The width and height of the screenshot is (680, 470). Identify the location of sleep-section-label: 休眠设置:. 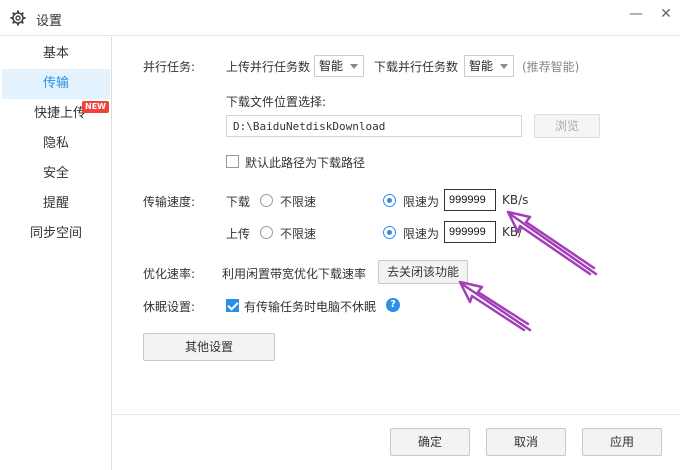
(169, 307).